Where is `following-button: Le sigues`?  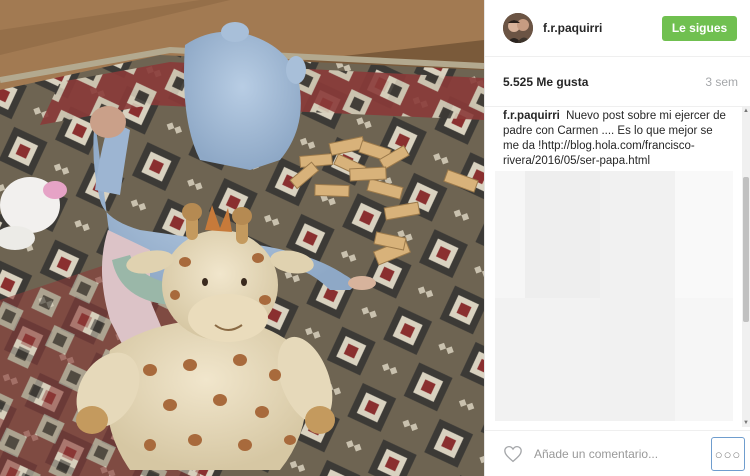
following-button: Le sigues is located at coordinates (699, 28).